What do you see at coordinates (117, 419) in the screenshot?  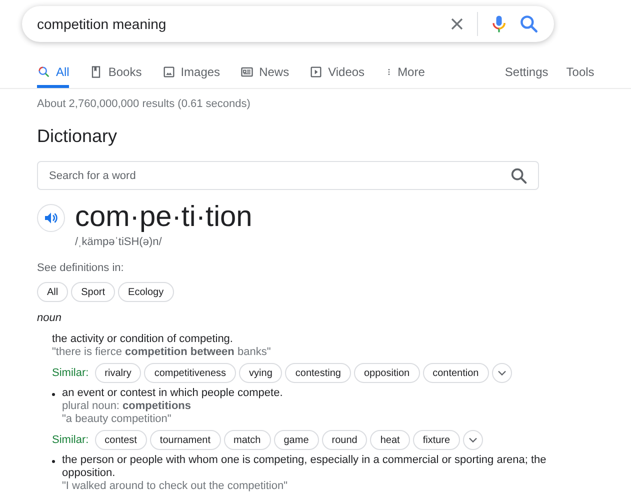 I see `example: "a beauty competition"` at bounding box center [117, 419].